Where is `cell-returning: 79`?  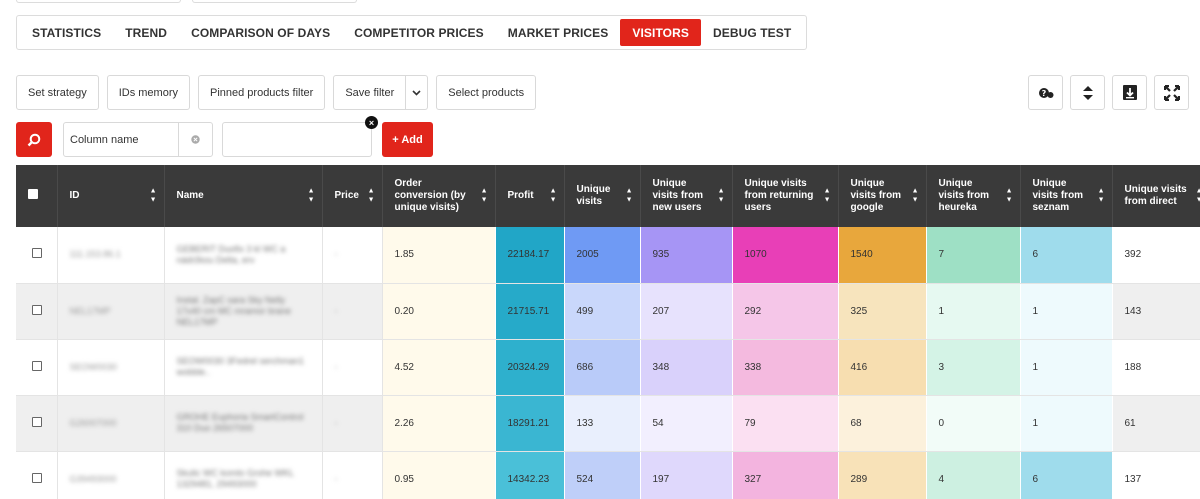
cell-returning: 79 is located at coordinates (785, 423).